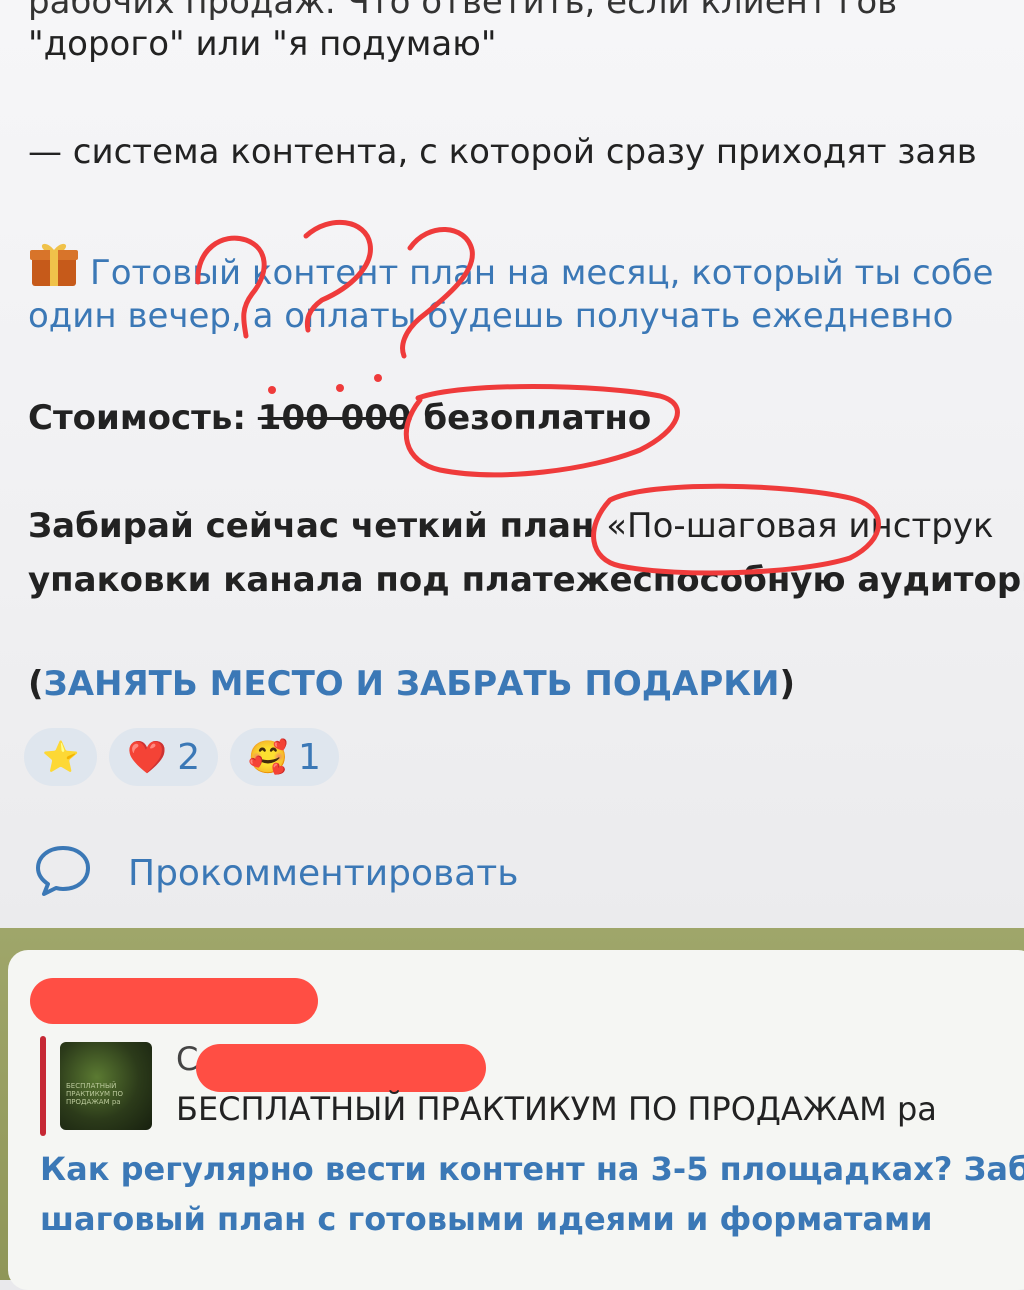  I want to click on cost-label: Стоимость:, so click(137, 418).